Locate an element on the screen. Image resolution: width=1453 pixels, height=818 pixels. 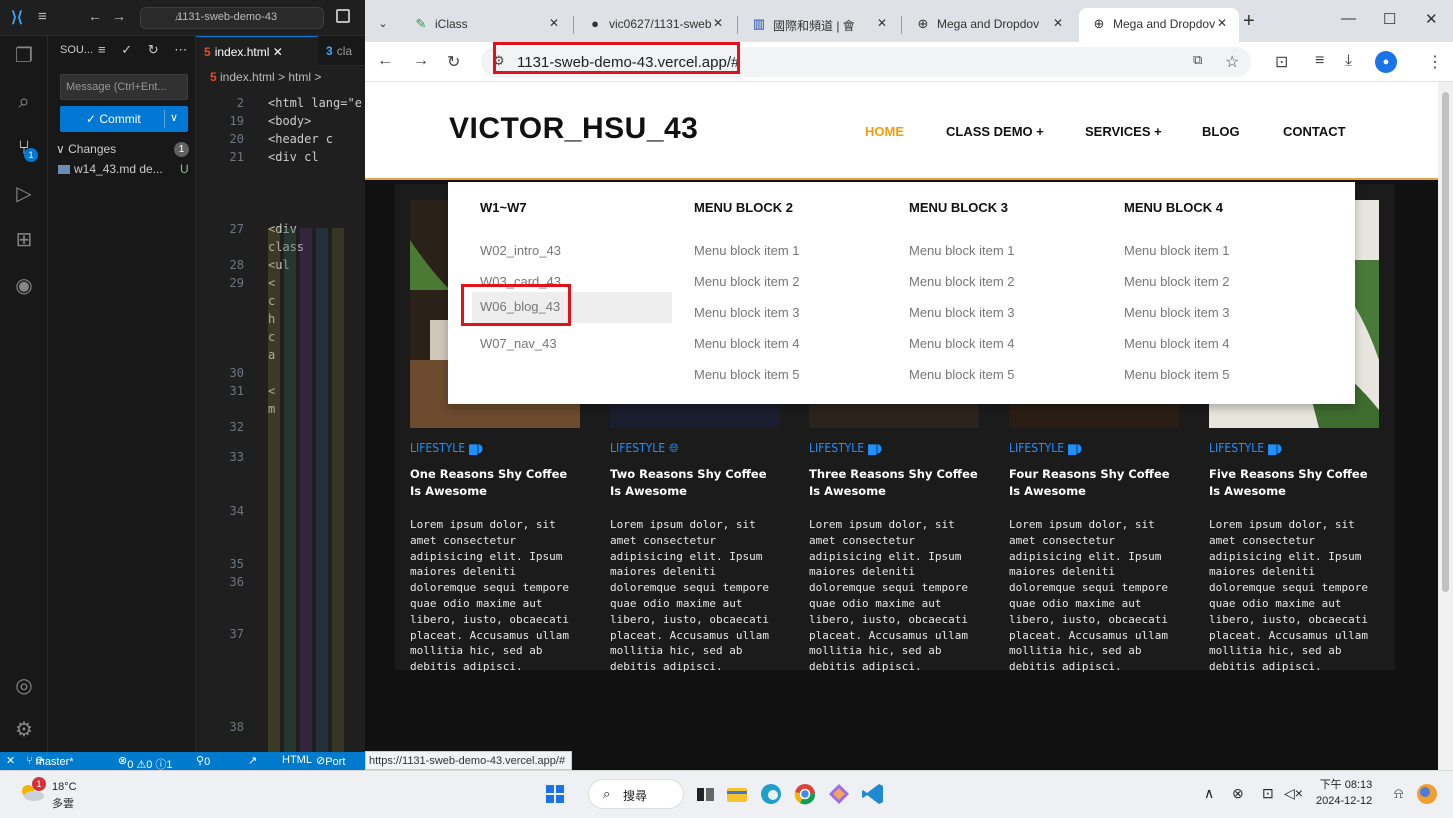
windows-start-icon is located at coordinates (555, 794).